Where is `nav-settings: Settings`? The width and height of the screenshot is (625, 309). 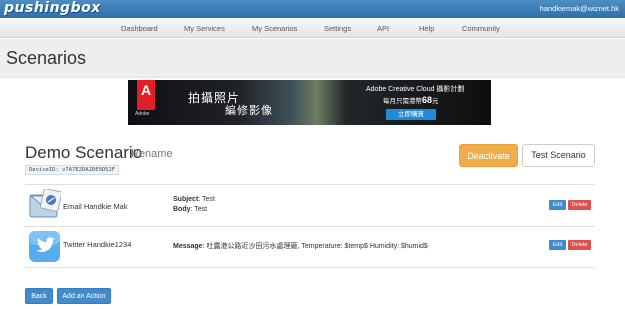
nav-settings: Settings is located at coordinates (337, 28).